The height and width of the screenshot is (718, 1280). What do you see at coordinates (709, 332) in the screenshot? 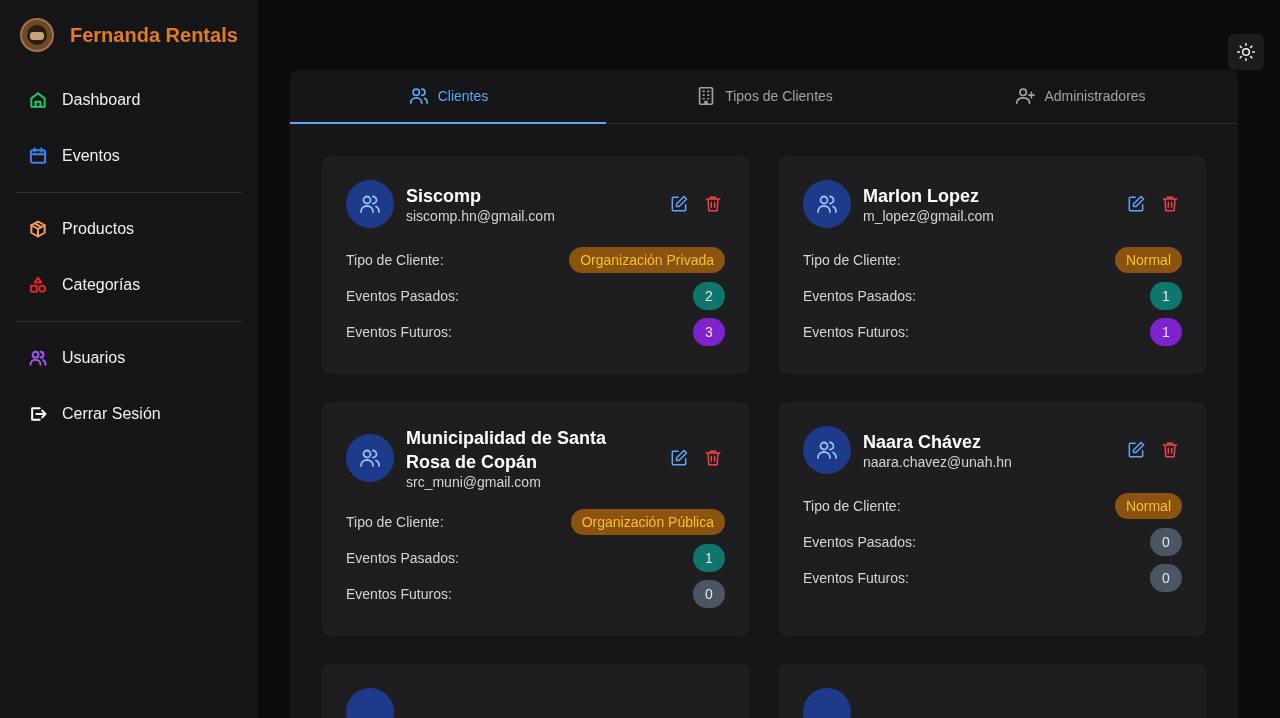
I see `future-events-count: 3` at bounding box center [709, 332].